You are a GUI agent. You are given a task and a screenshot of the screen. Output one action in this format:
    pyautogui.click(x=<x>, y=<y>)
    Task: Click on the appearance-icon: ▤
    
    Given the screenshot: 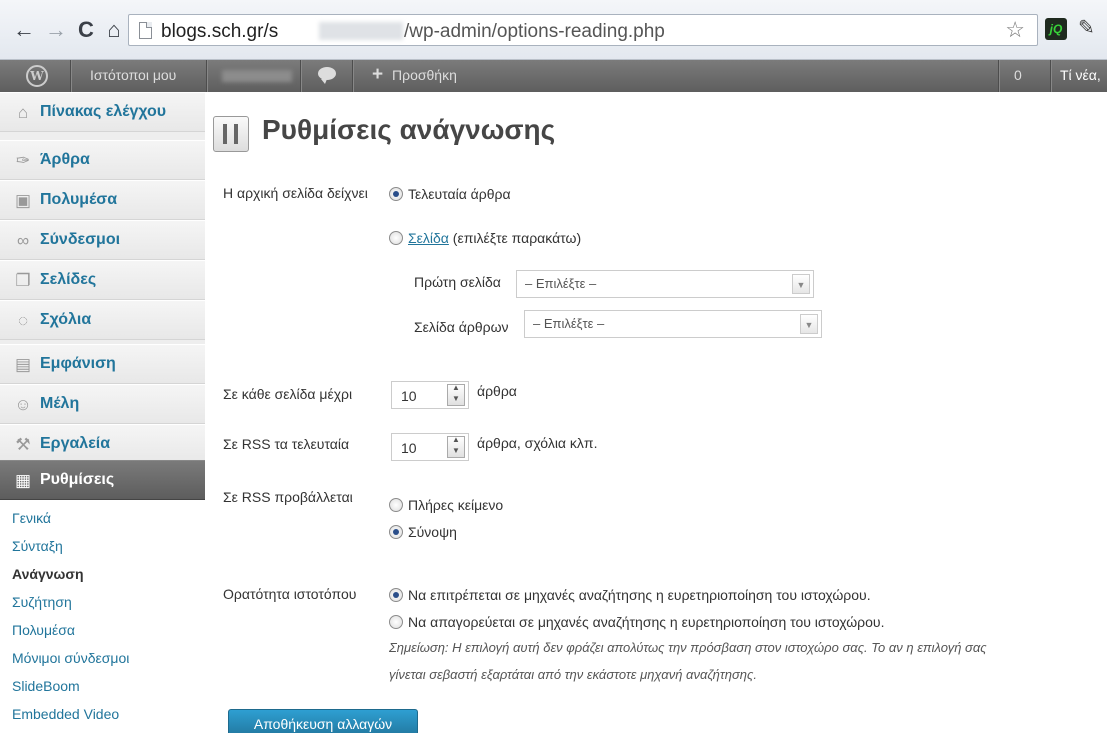 What is the action you would take?
    pyautogui.click(x=23, y=364)
    